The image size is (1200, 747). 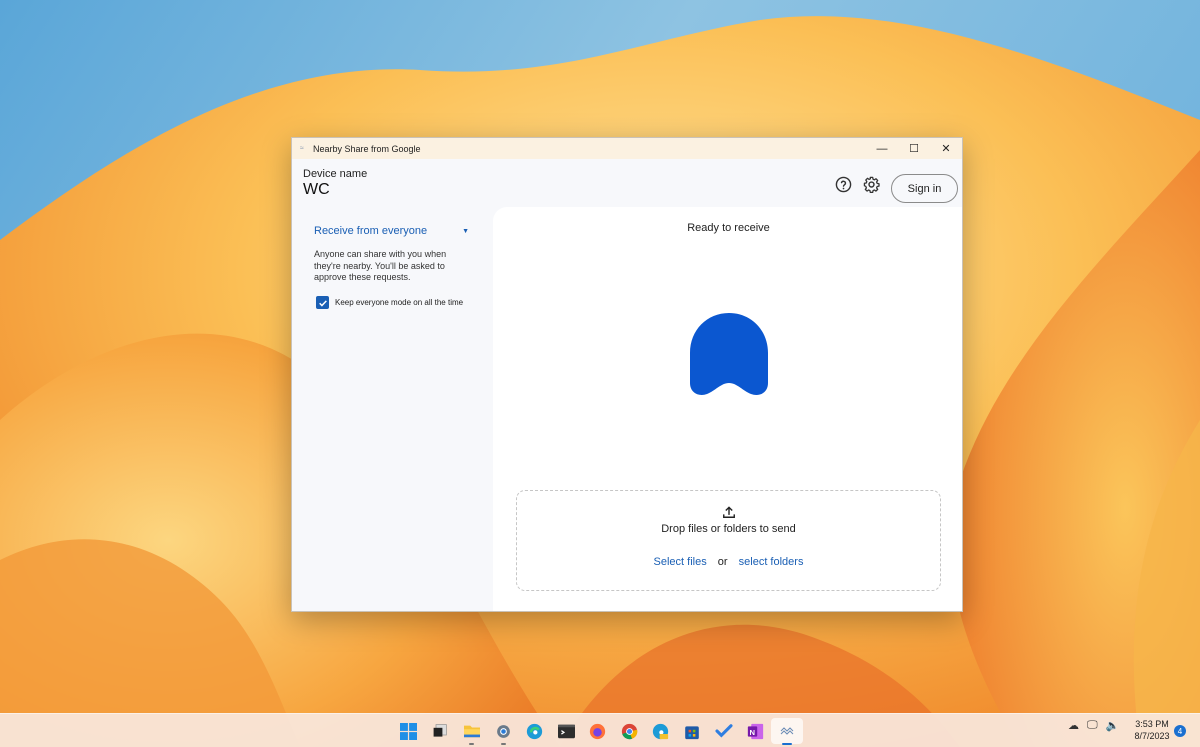 I want to click on receive-status: Ready to receive, so click(x=728, y=228).